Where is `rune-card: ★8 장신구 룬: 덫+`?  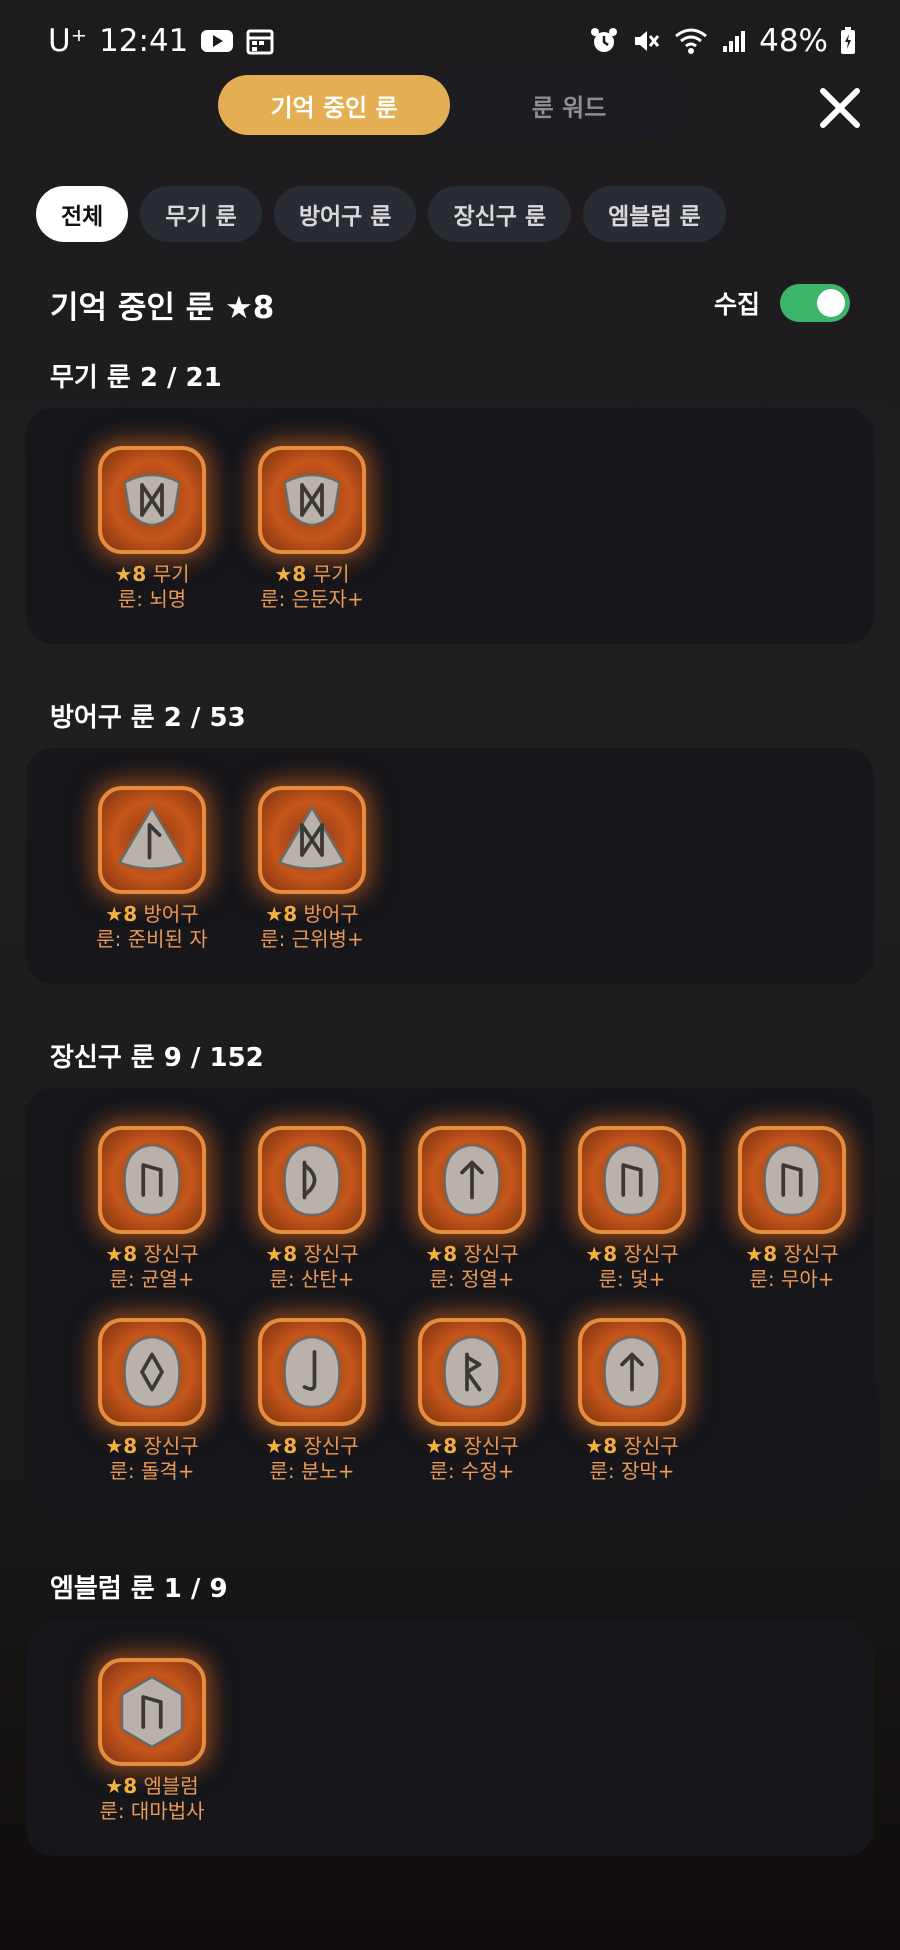 rune-card: ★8 장신구 룬: 덫+ is located at coordinates (632, 1209).